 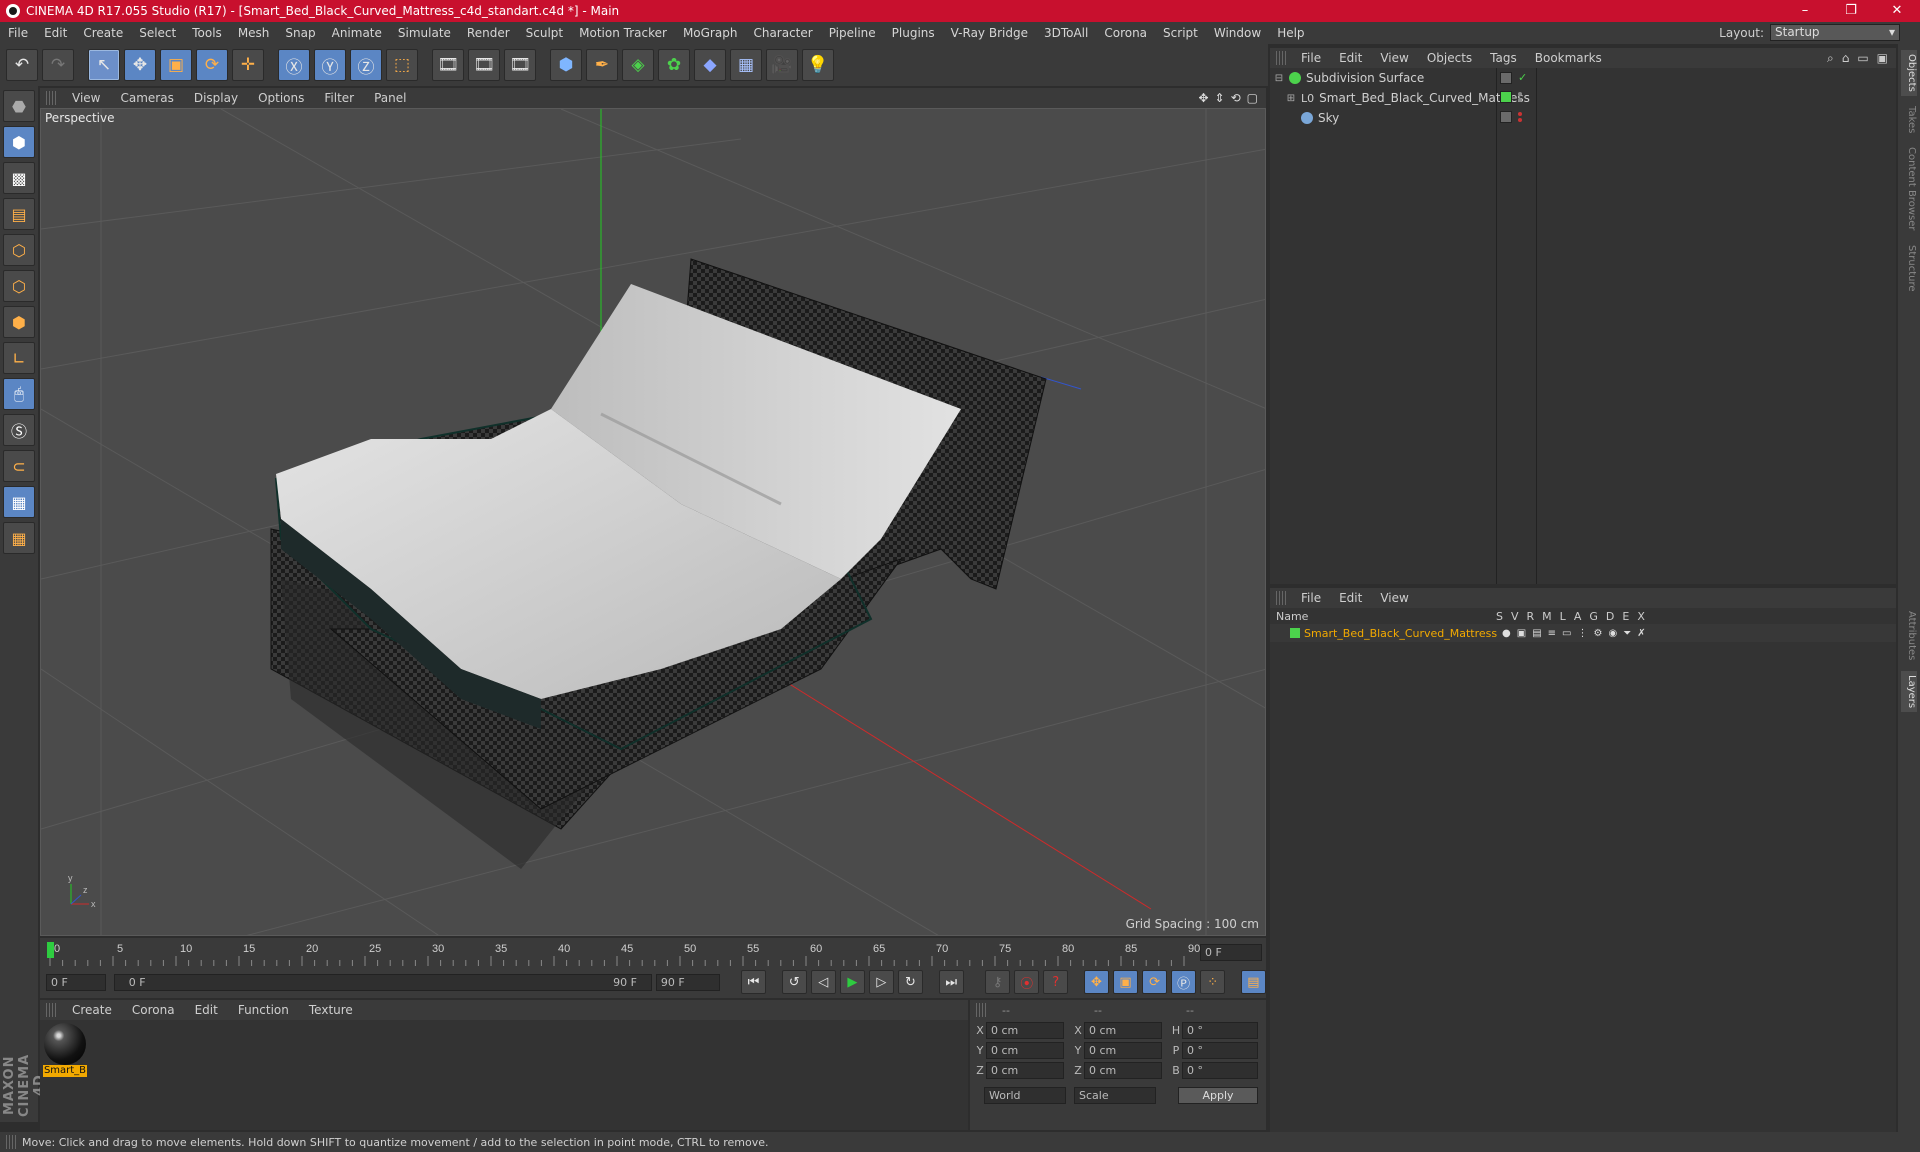 What do you see at coordinates (19, 286) in the screenshot?
I see `edges-mode-icon: ⬡` at bounding box center [19, 286].